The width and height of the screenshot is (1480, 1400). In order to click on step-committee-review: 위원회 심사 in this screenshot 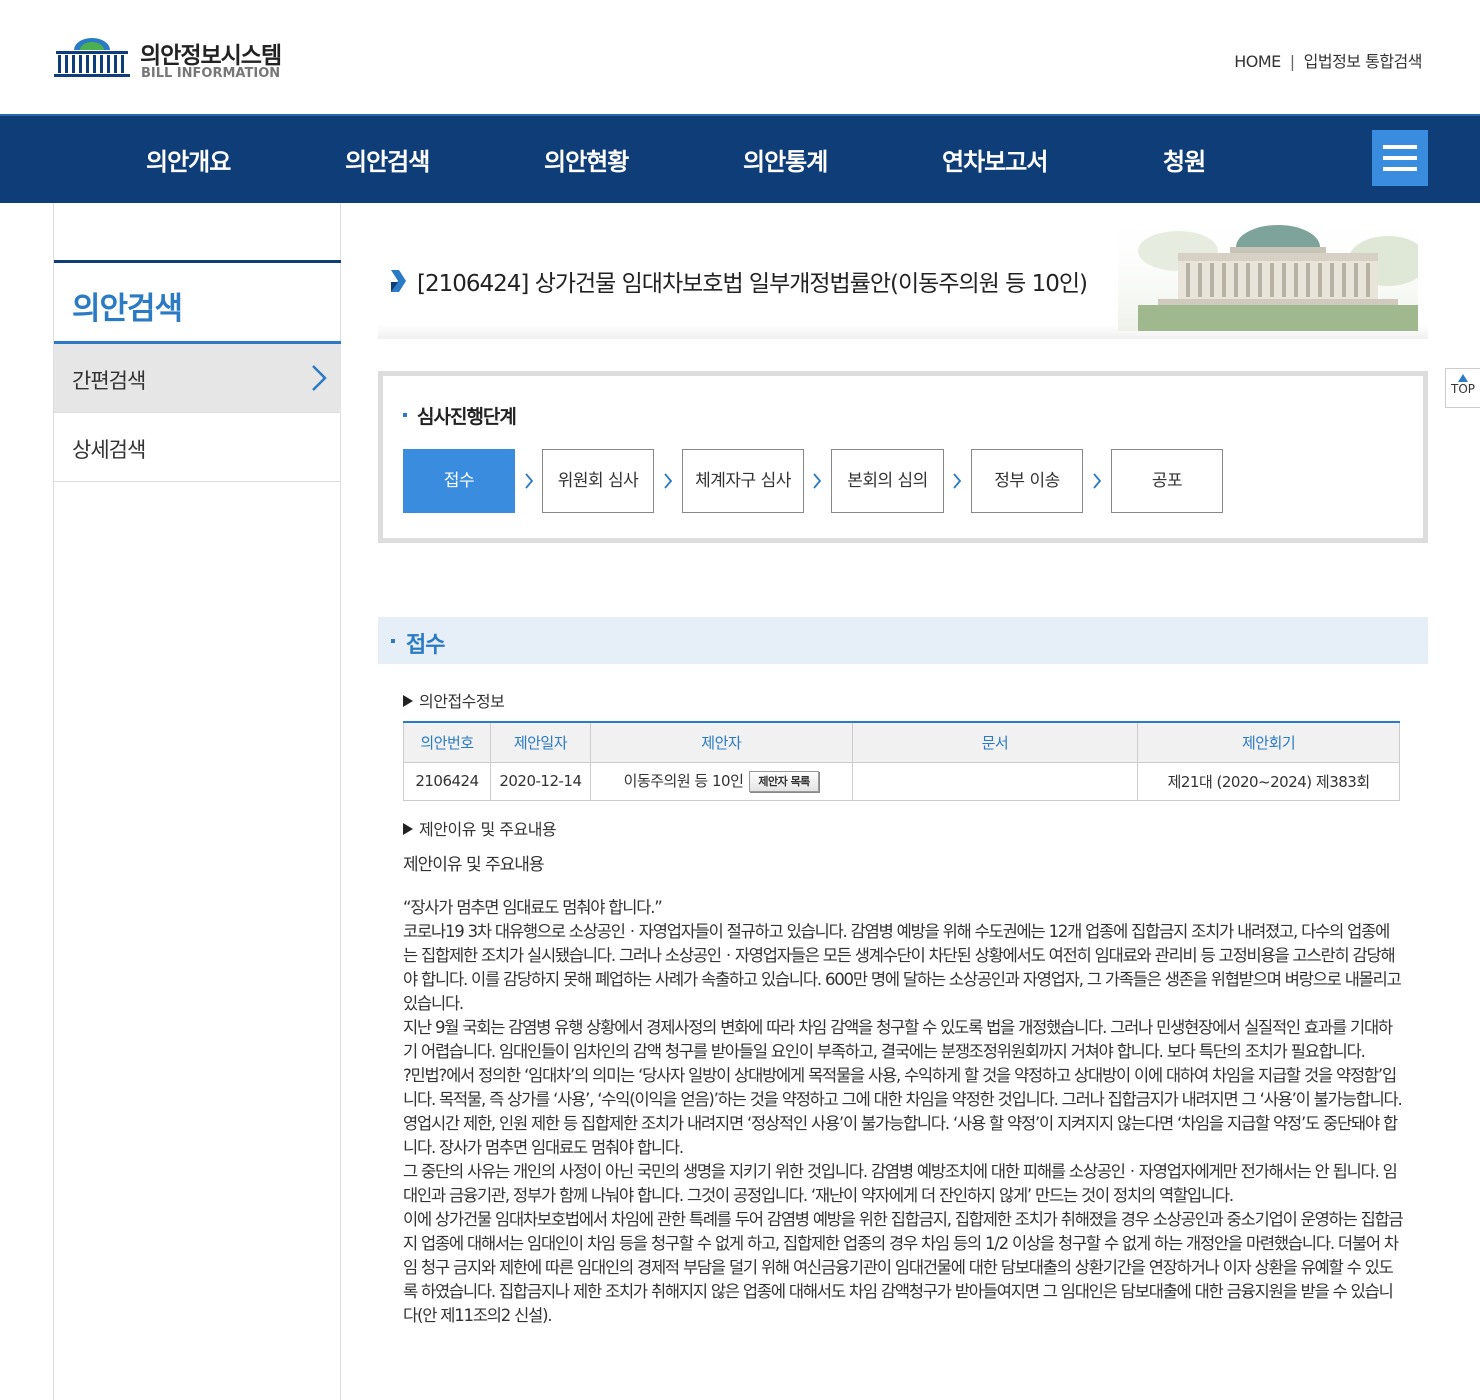, I will do `click(598, 481)`.